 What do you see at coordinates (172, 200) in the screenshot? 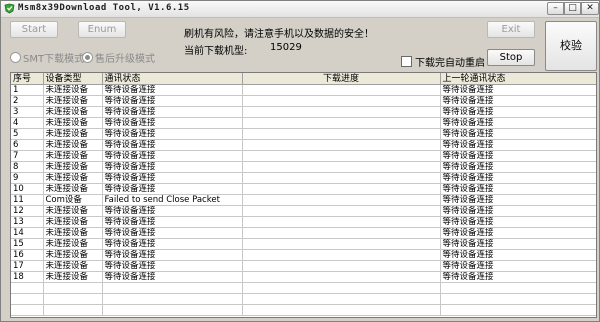
I see `cell-comm-status: Failed to send Close Packet` at bounding box center [172, 200].